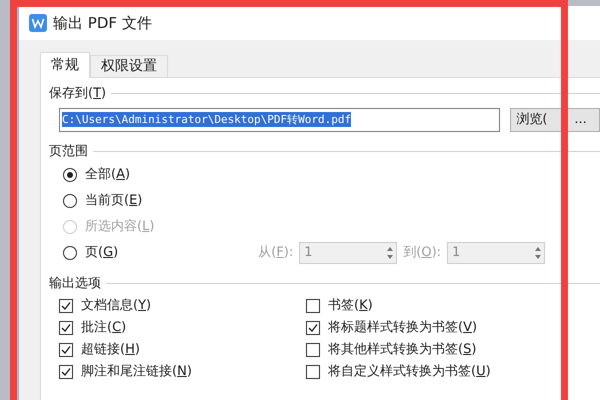 The height and width of the screenshot is (400, 600). I want to click on tab: 常规, so click(65, 65).